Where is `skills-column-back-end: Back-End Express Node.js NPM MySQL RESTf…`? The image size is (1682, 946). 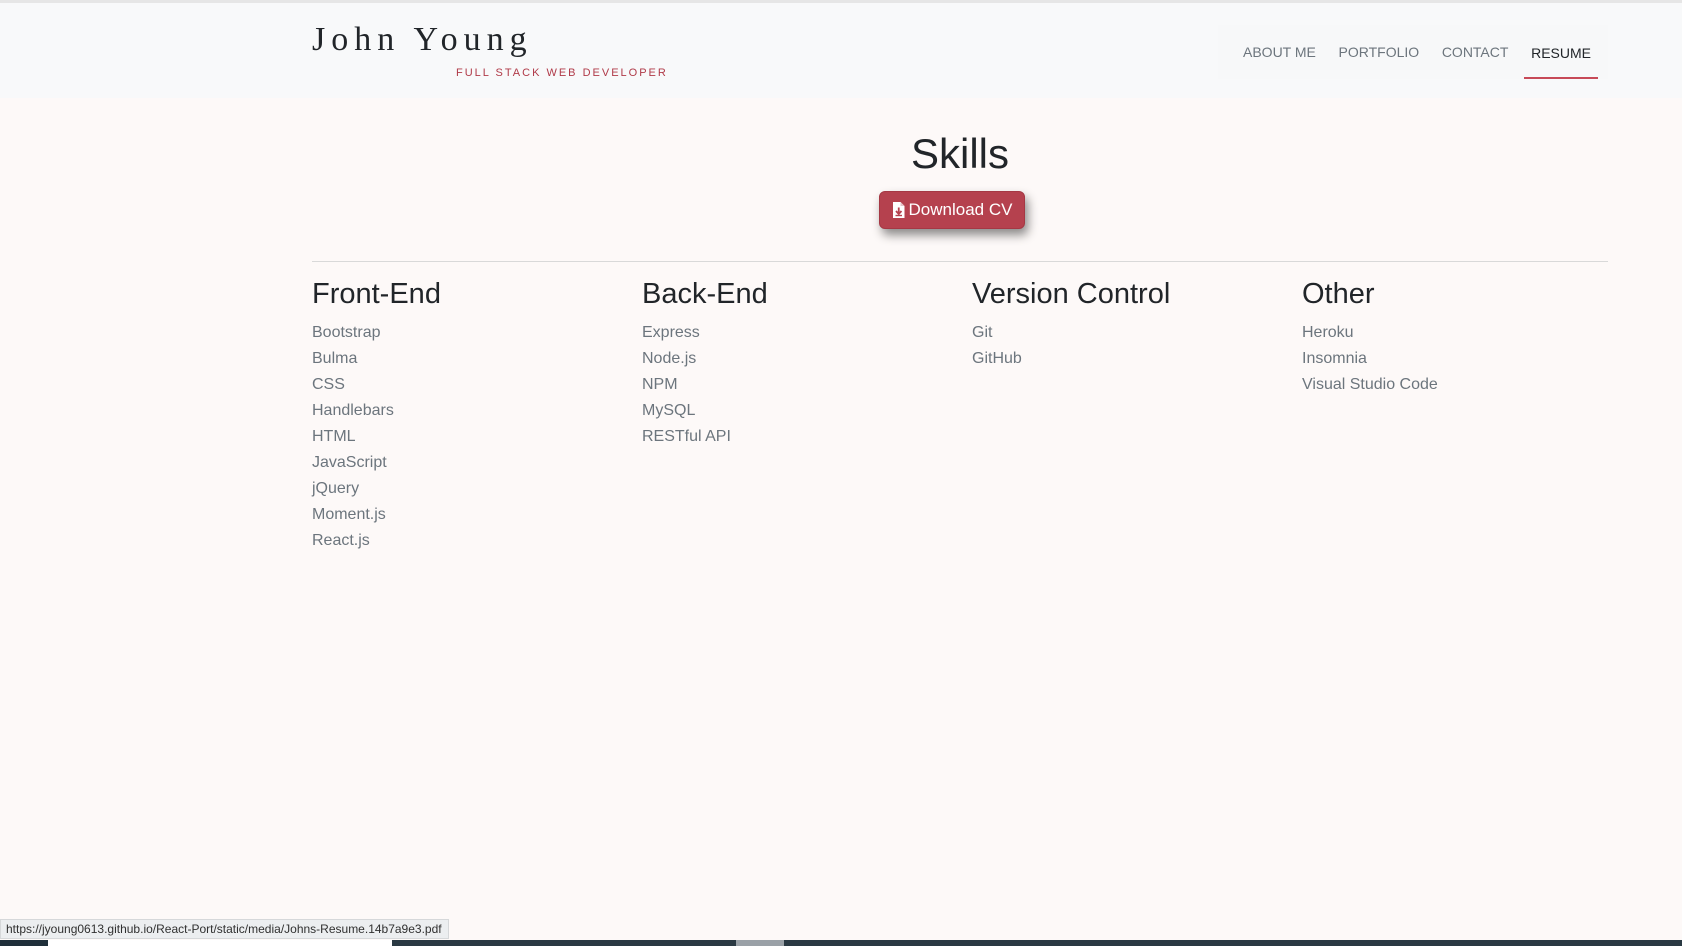
skills-column-back-end: Back-End Express Node.js NPM MySQL RESTf… is located at coordinates (792, 364).